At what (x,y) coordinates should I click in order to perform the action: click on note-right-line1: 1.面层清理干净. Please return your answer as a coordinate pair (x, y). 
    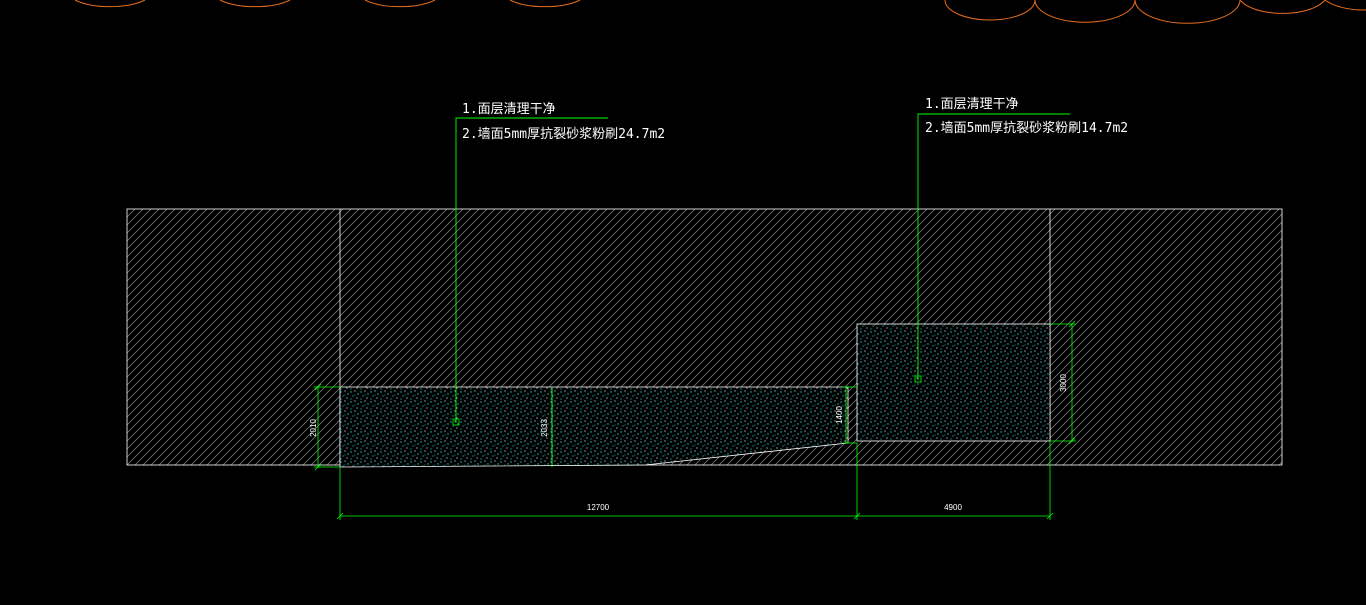
    Looking at the image, I should click on (972, 104).